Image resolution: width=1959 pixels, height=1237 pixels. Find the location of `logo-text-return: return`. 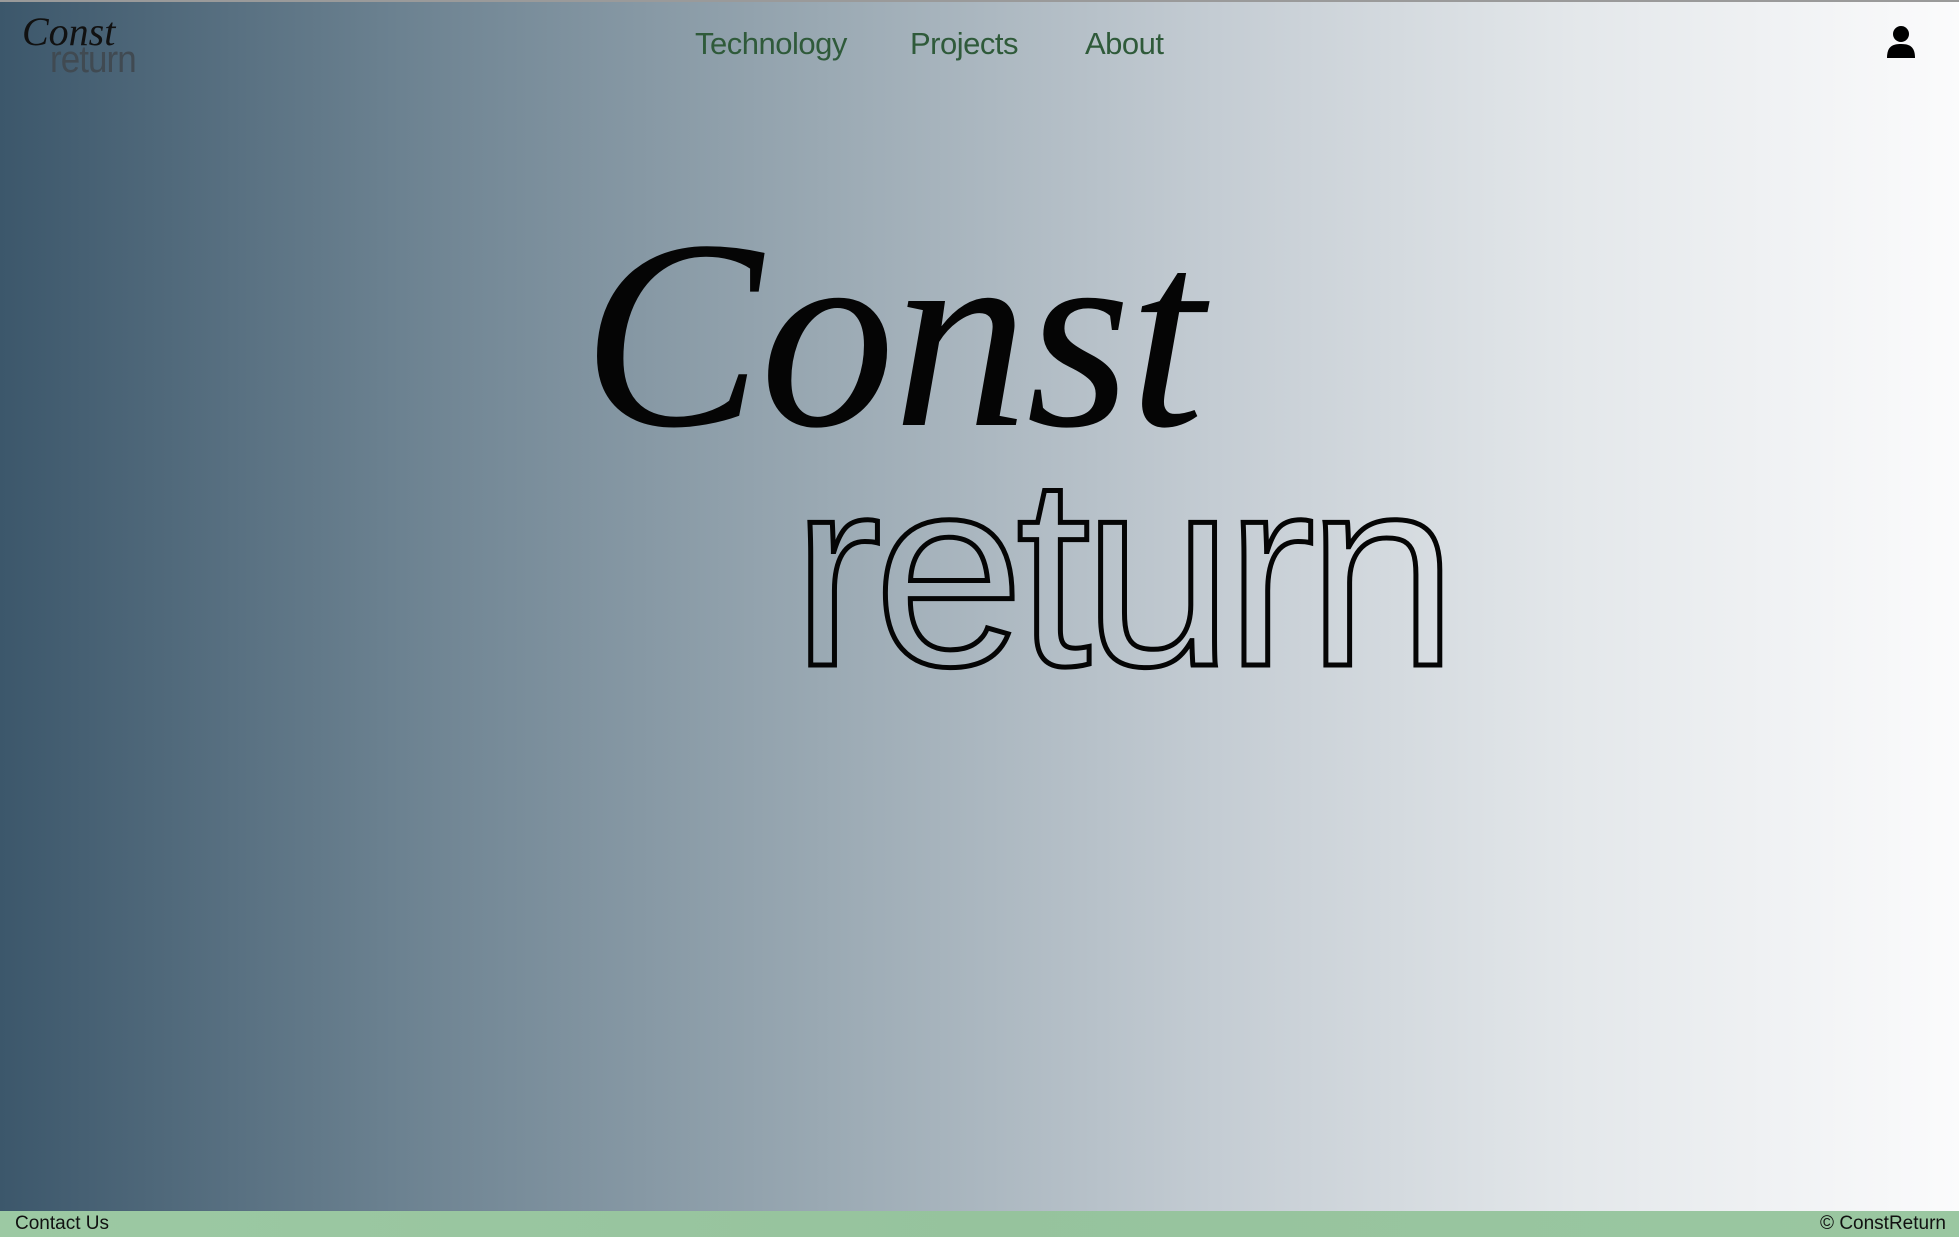

logo-text-return: return is located at coordinates (93, 60).